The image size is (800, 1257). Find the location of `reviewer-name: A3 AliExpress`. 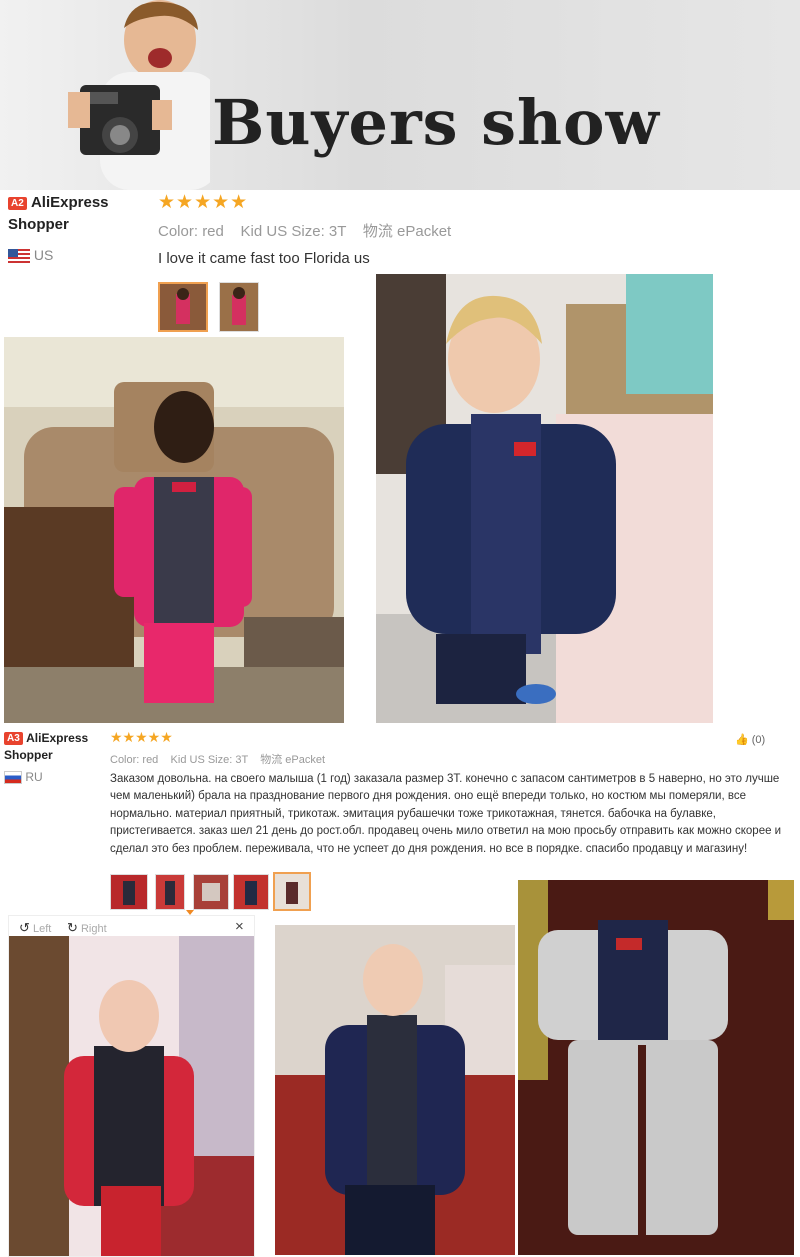

reviewer-name: A3 AliExpress is located at coordinates (46, 738).